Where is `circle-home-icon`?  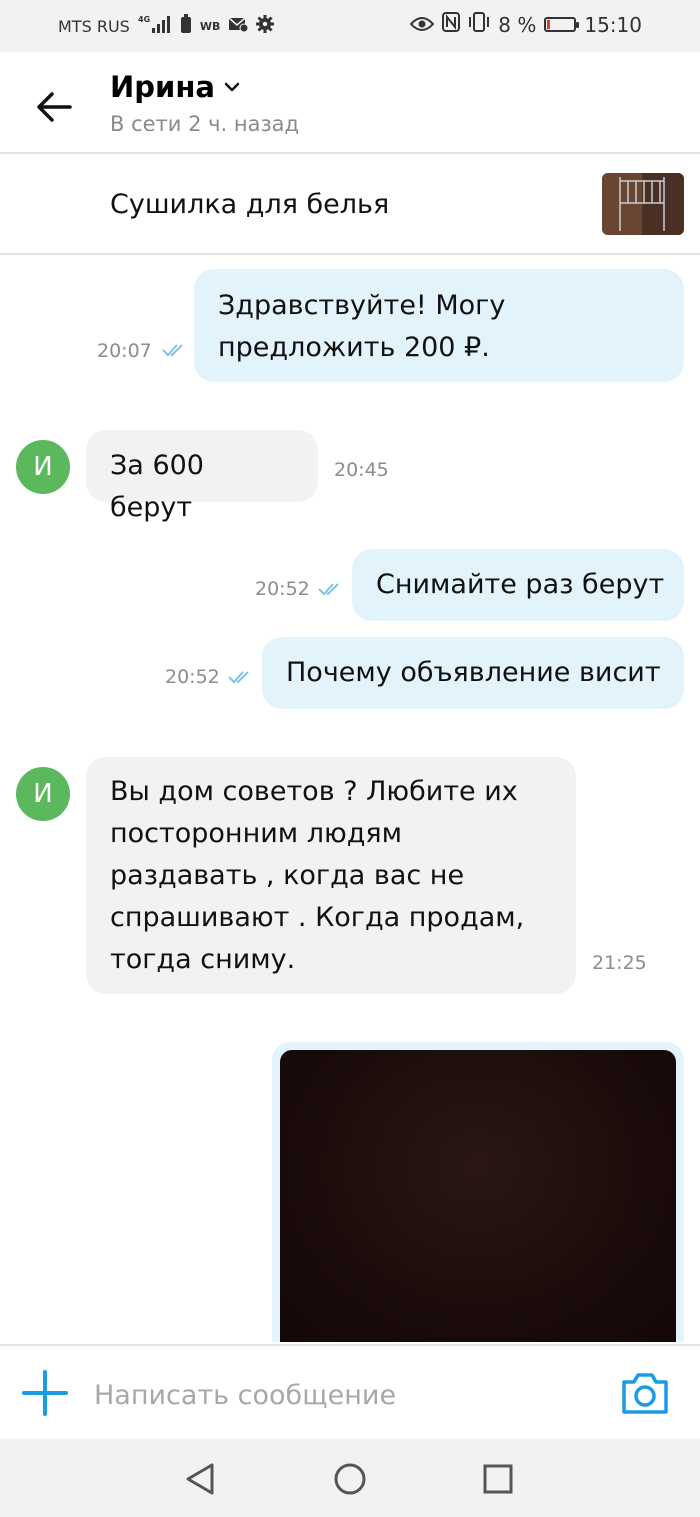 circle-home-icon is located at coordinates (350, 1479).